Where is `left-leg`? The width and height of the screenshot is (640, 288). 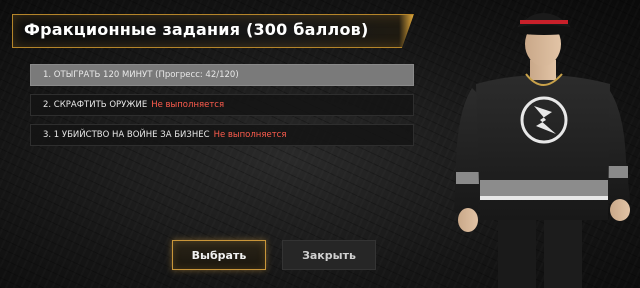
left-leg is located at coordinates (517, 251).